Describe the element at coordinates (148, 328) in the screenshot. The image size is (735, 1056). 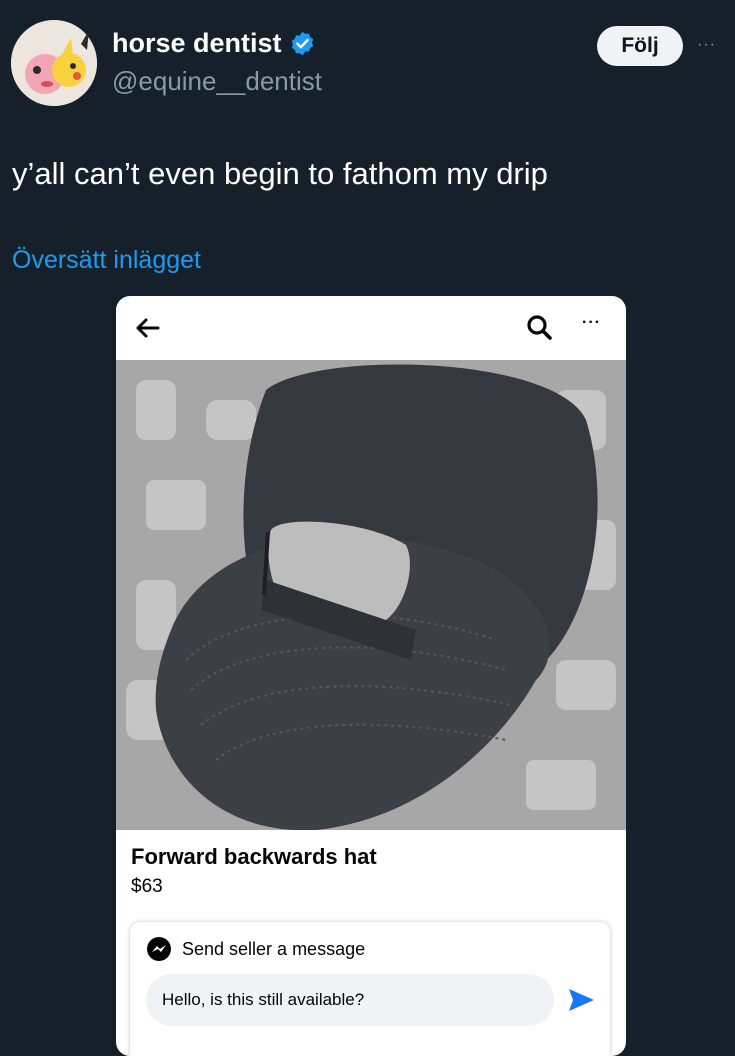
I see `back-arrow-icon` at that location.